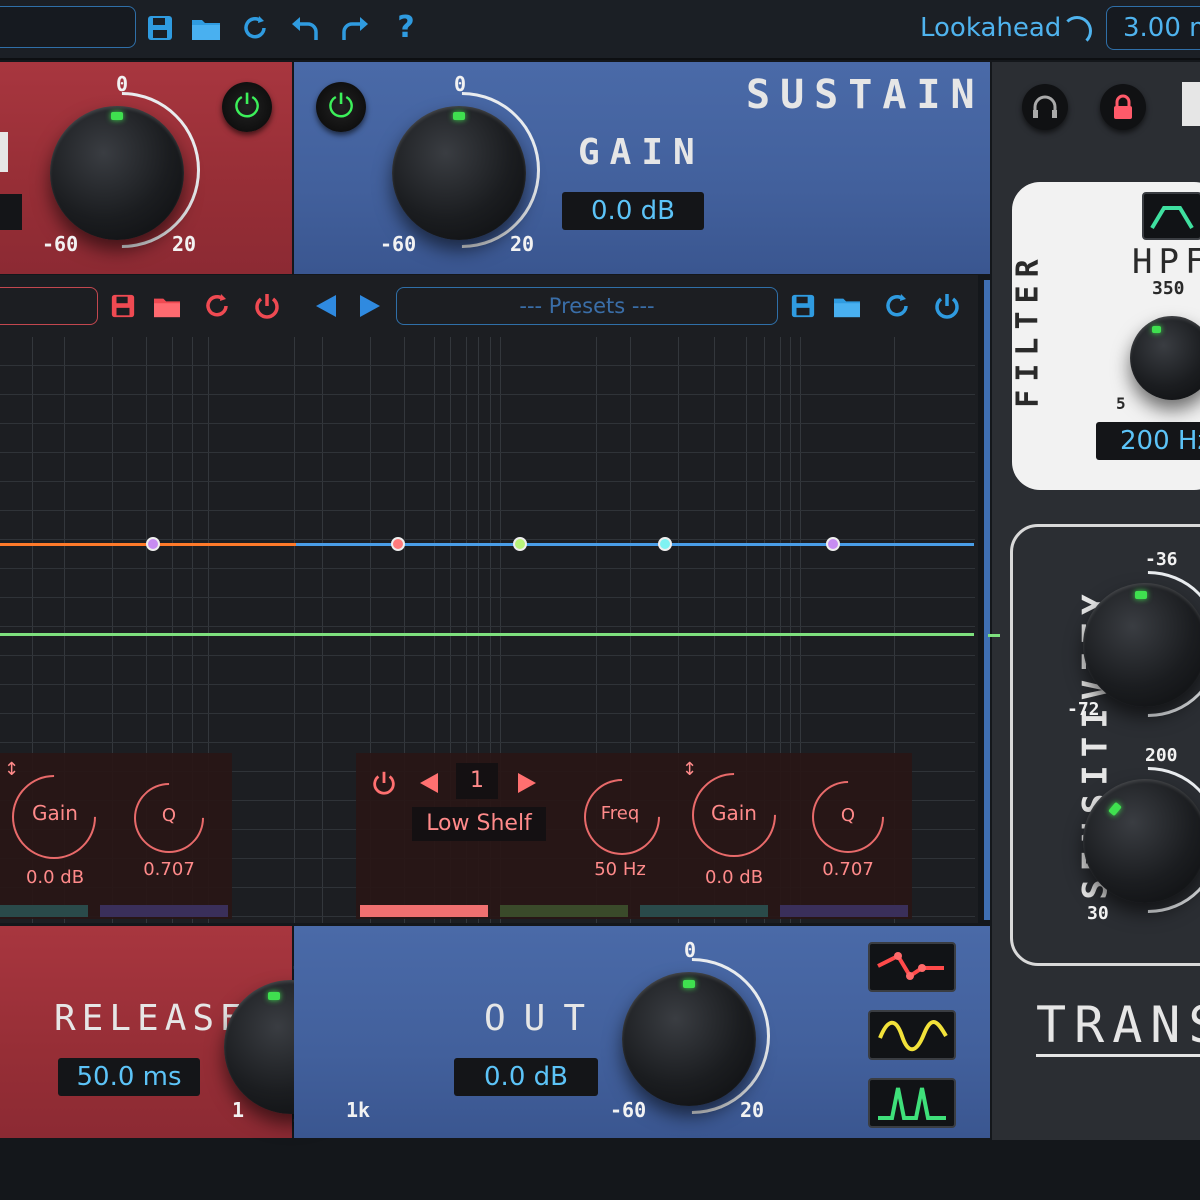  I want to click on sustain-gain-knob, so click(459, 173).